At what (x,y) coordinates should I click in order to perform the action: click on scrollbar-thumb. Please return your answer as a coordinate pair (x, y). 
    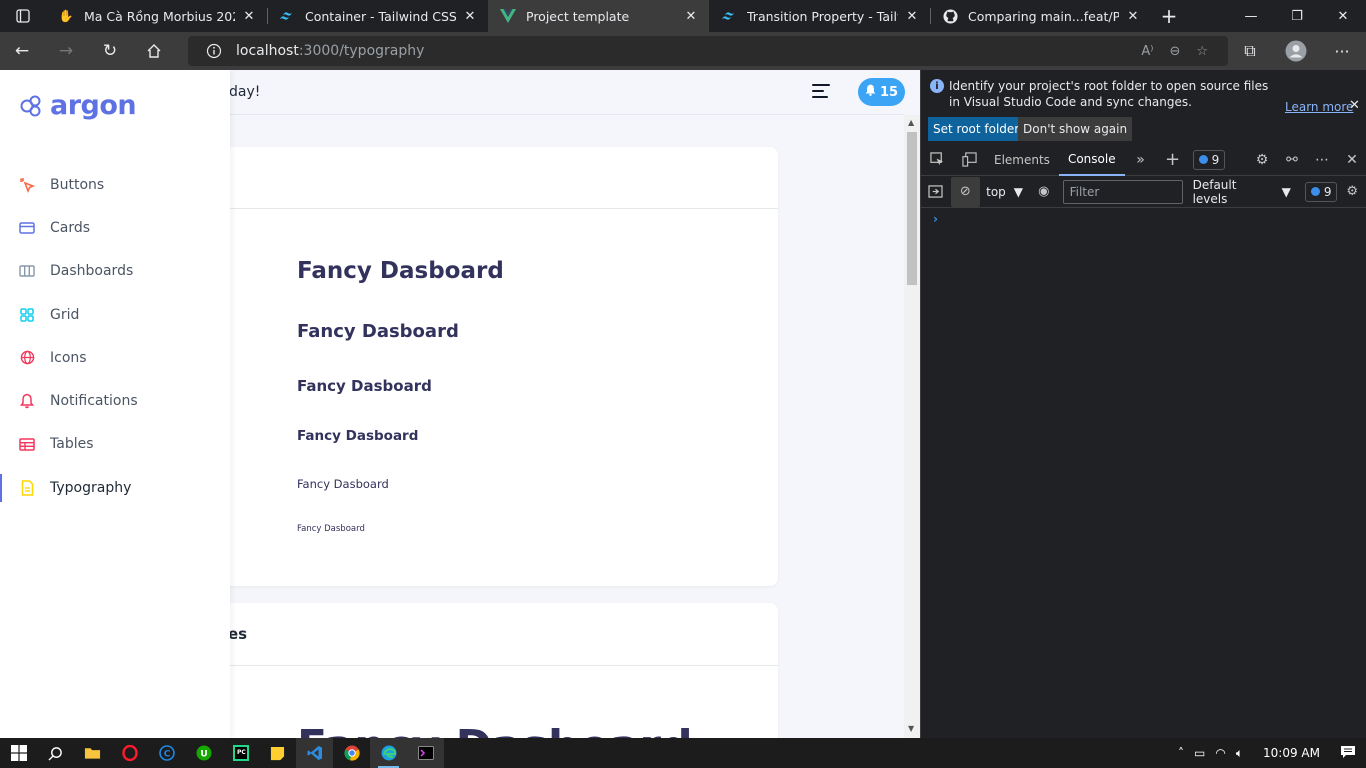
    Looking at the image, I should click on (912, 208).